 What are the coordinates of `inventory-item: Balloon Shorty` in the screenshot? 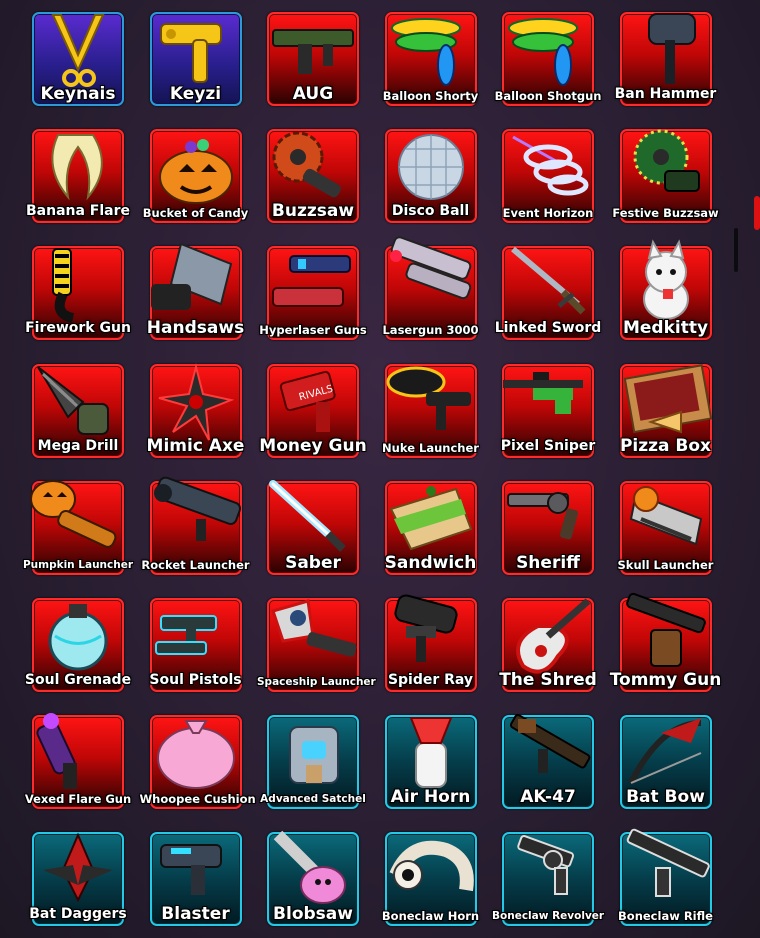 It's located at (430, 59).